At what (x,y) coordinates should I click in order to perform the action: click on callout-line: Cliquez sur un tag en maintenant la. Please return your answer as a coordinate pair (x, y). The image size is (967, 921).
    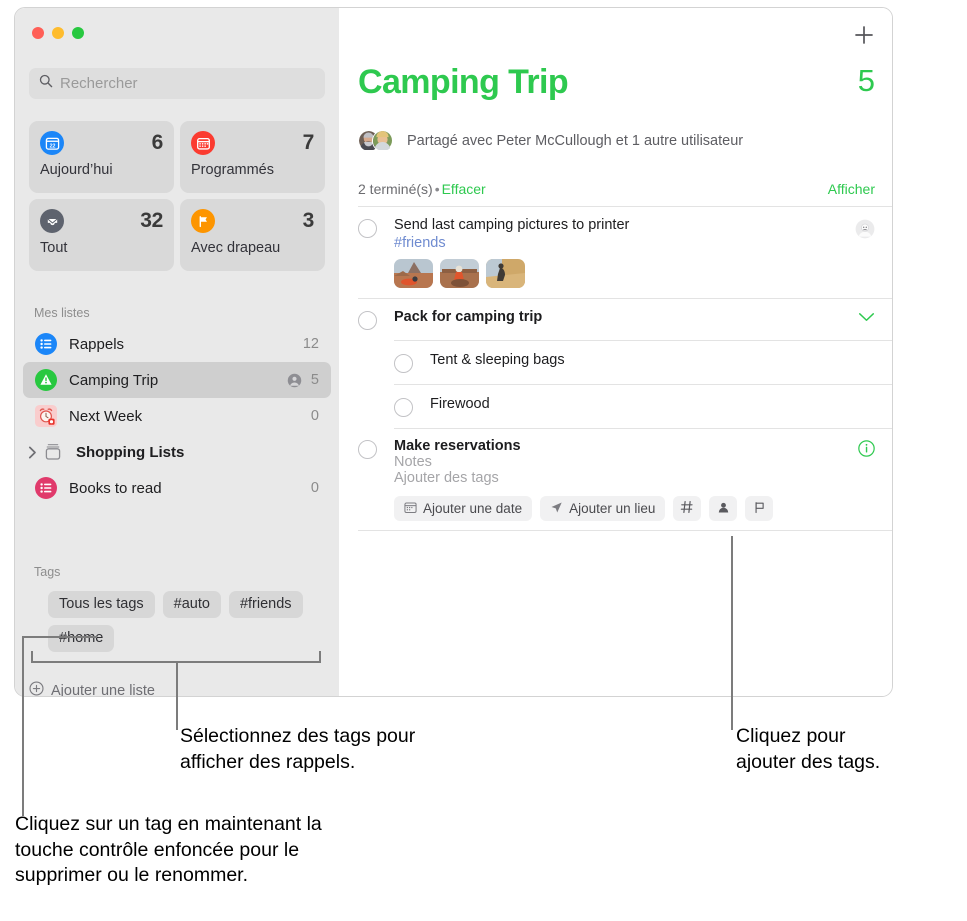
    Looking at the image, I should click on (168, 824).